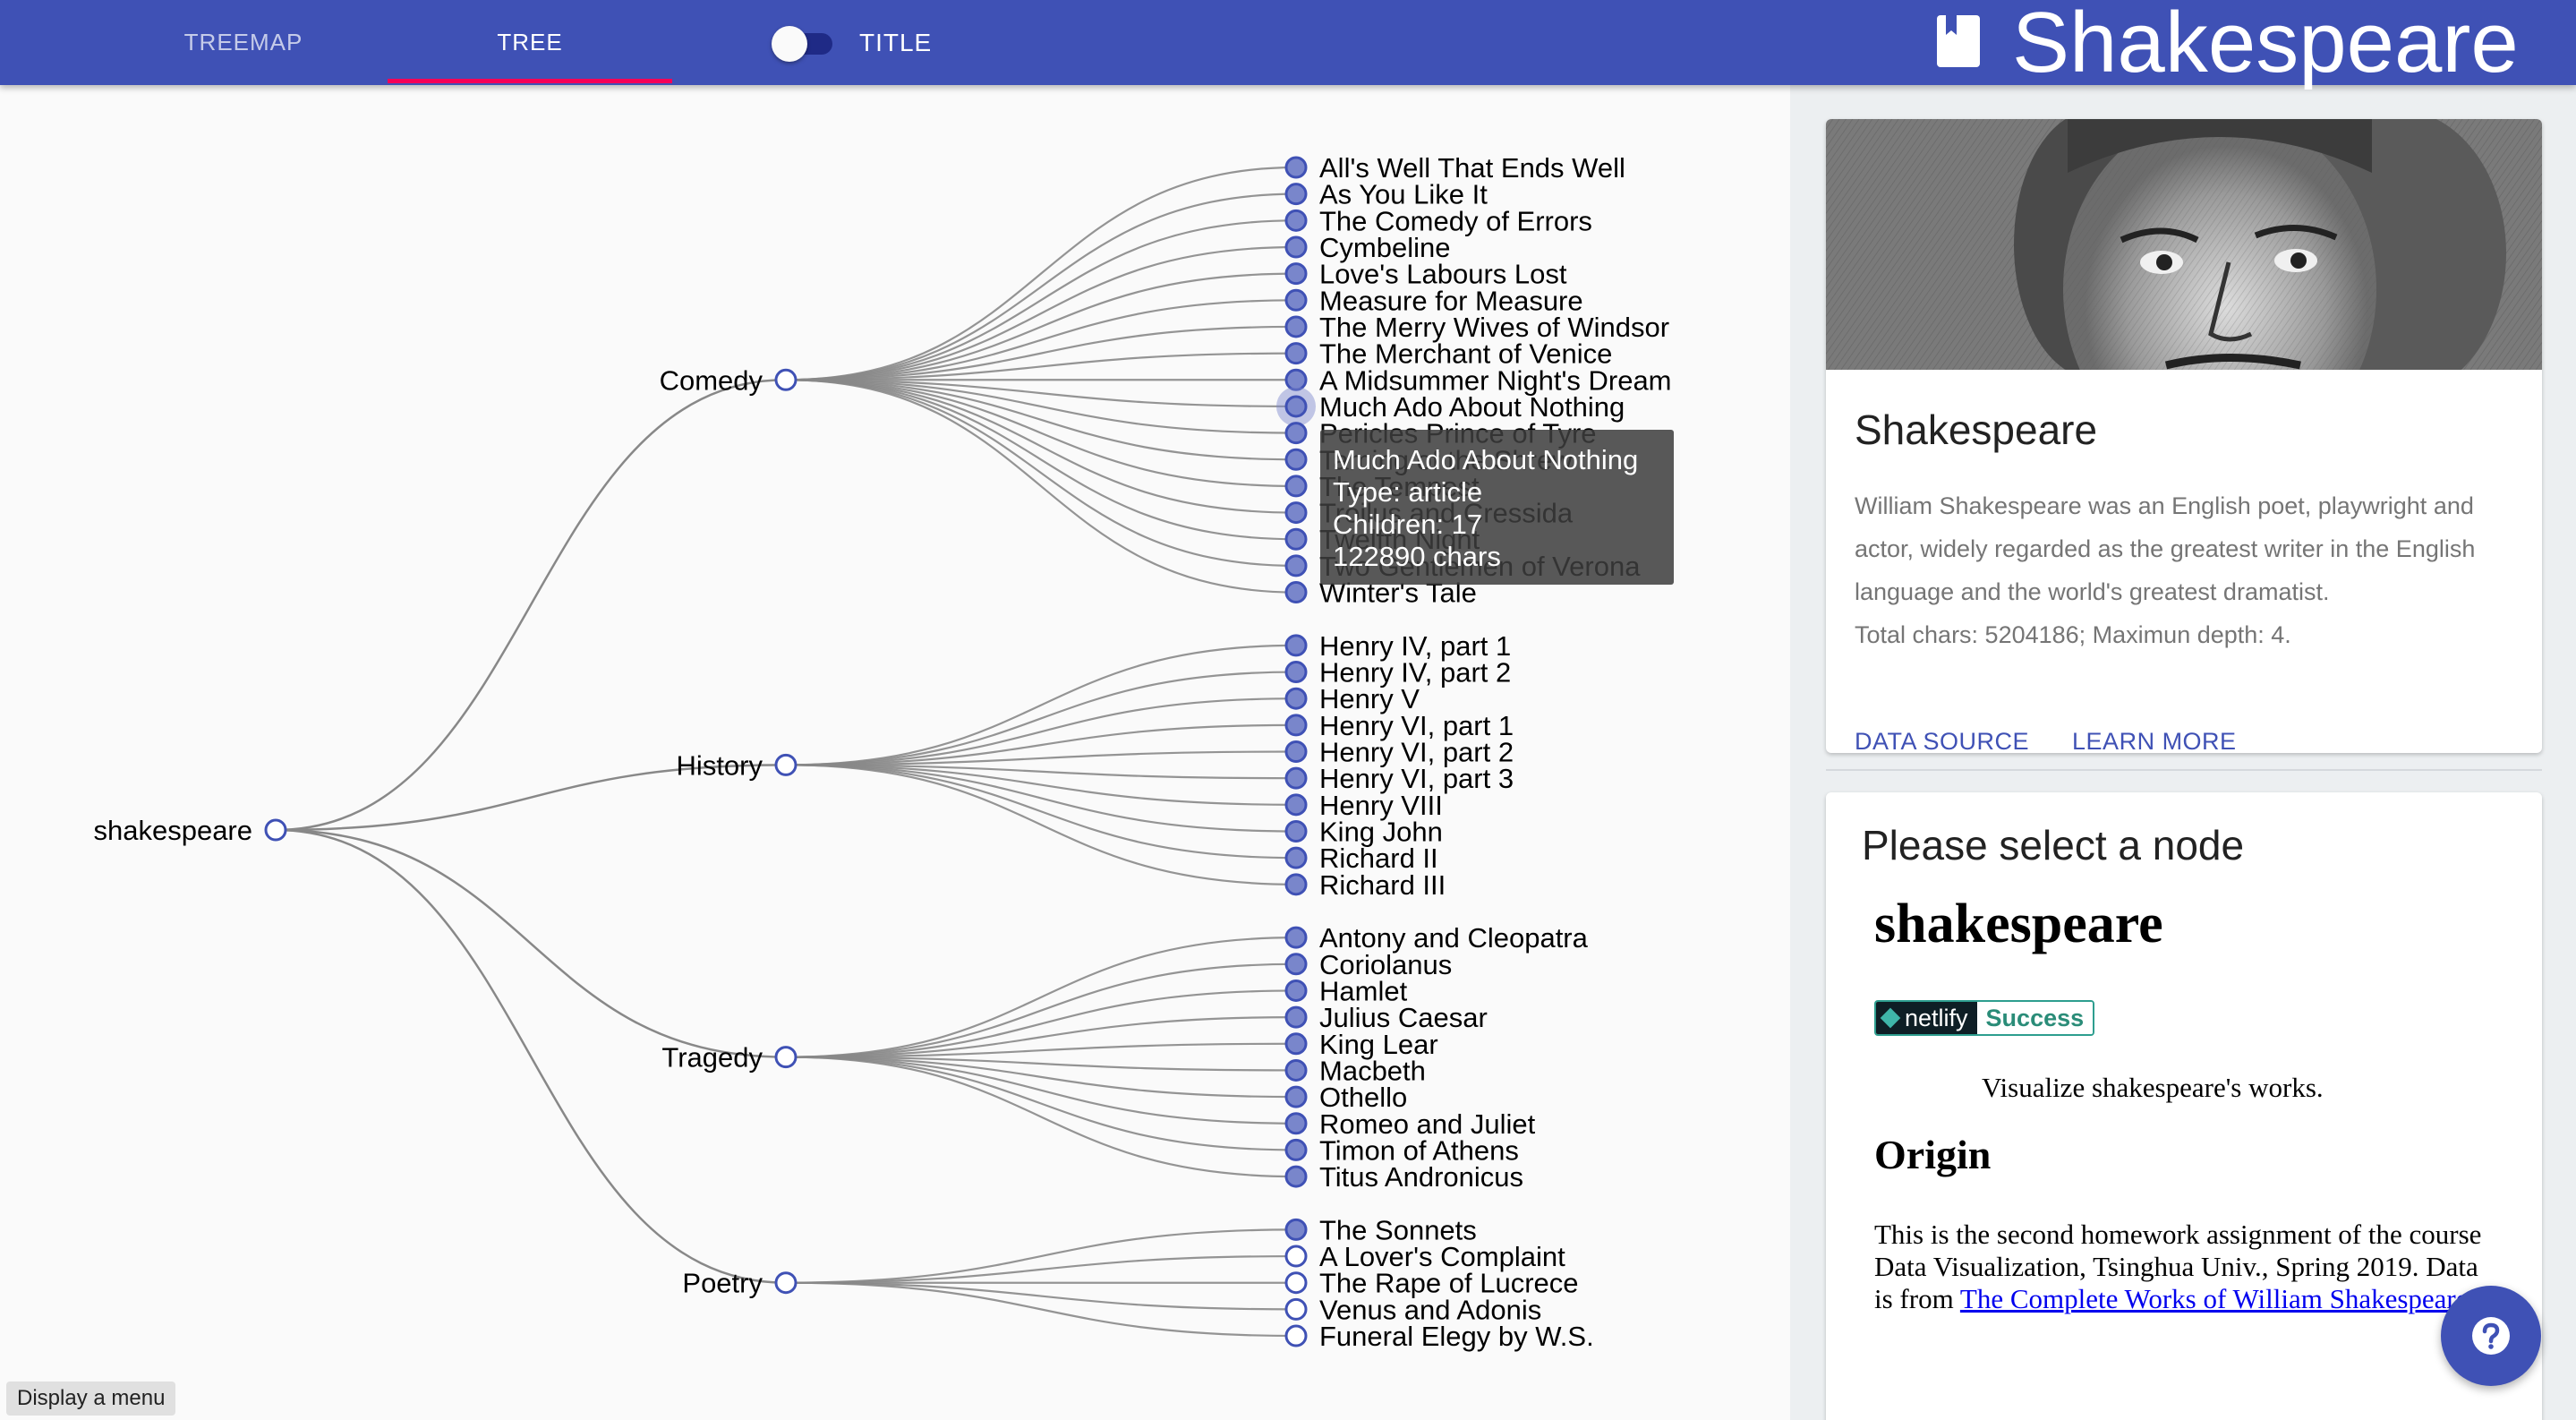 The width and height of the screenshot is (2576, 1420). I want to click on book-icon, so click(1958, 41).